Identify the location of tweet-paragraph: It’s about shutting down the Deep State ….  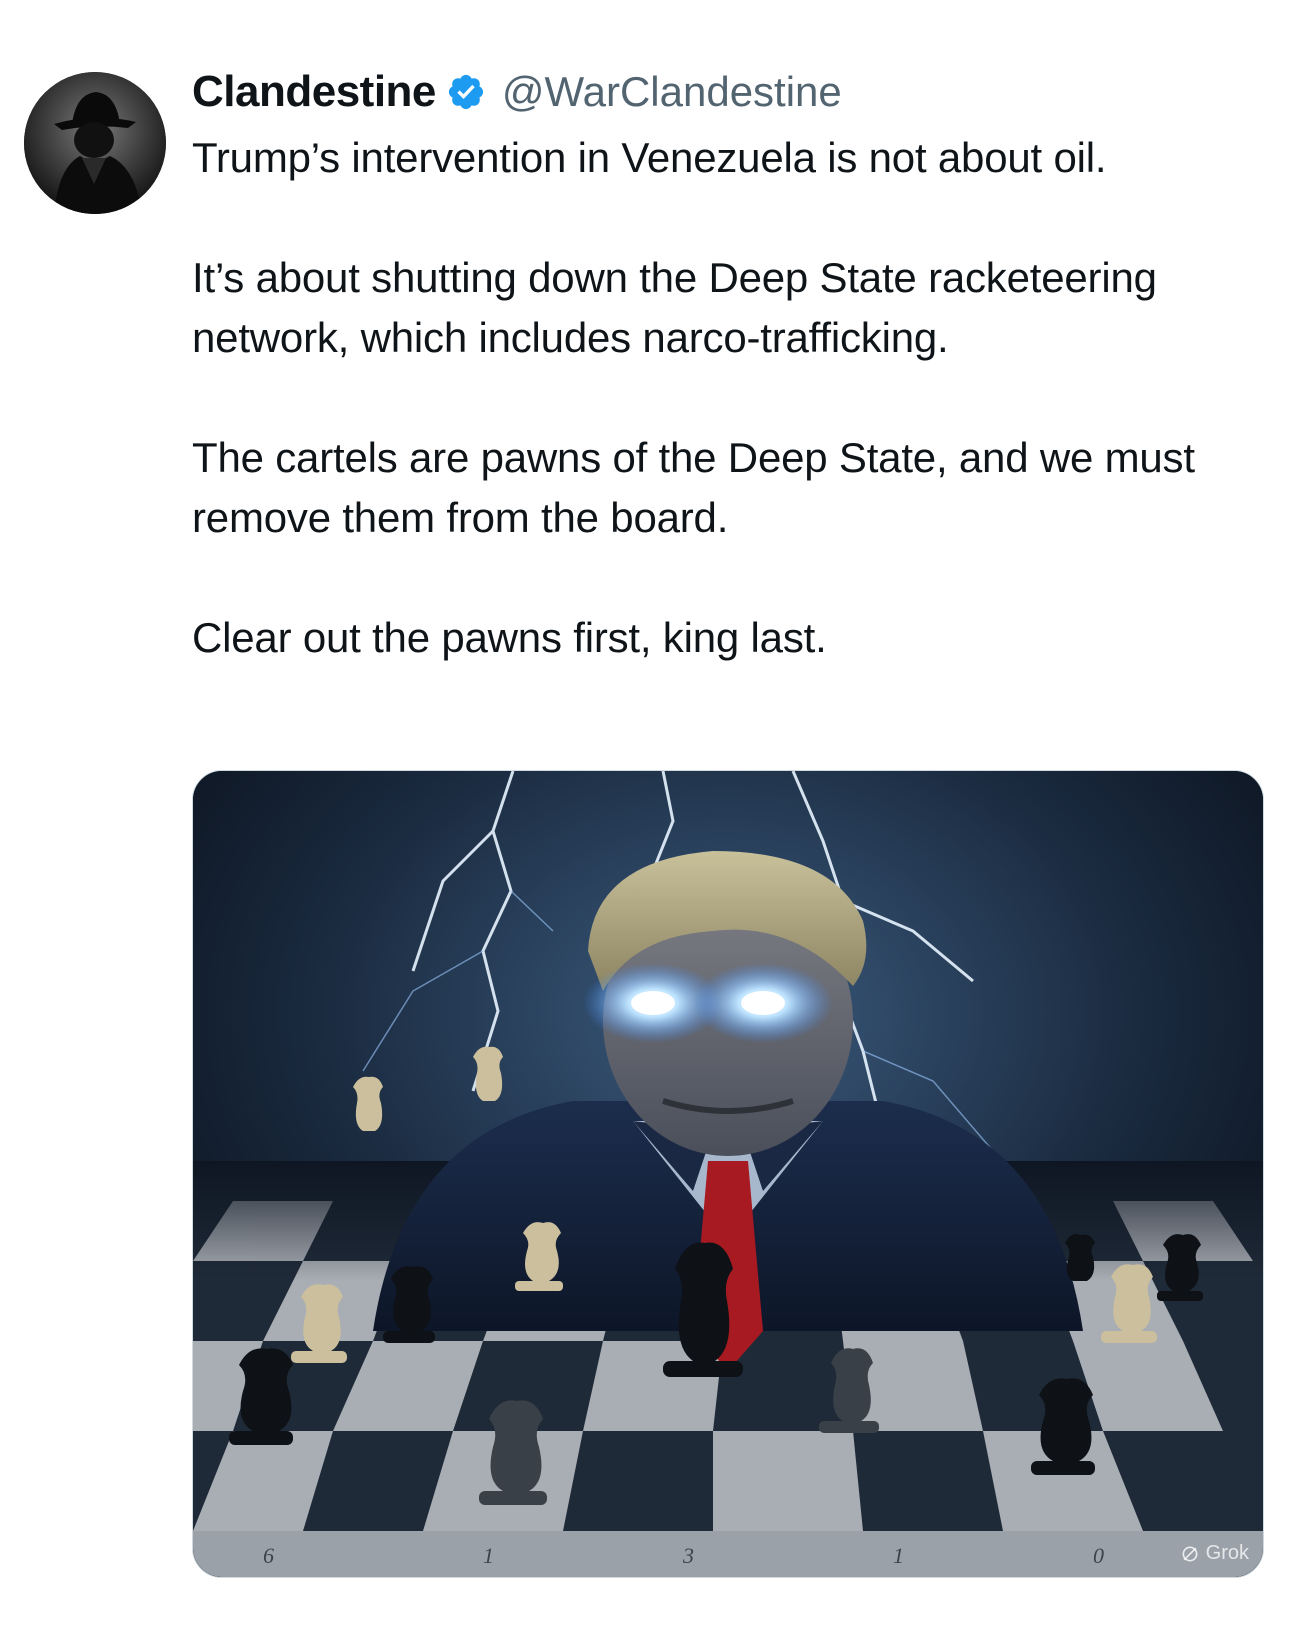
(674, 307).